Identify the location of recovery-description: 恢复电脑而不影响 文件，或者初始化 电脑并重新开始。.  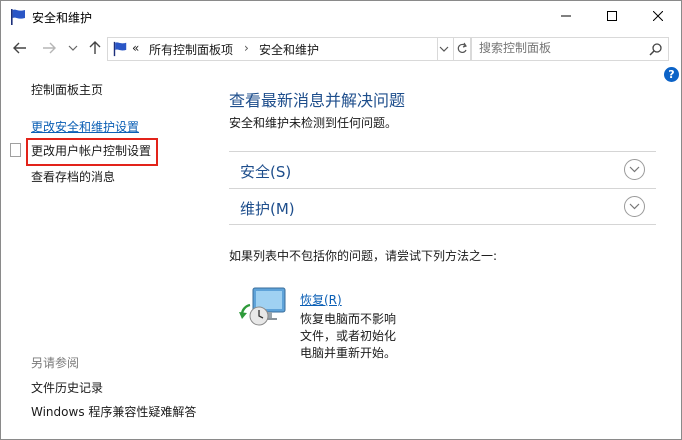
(348, 336).